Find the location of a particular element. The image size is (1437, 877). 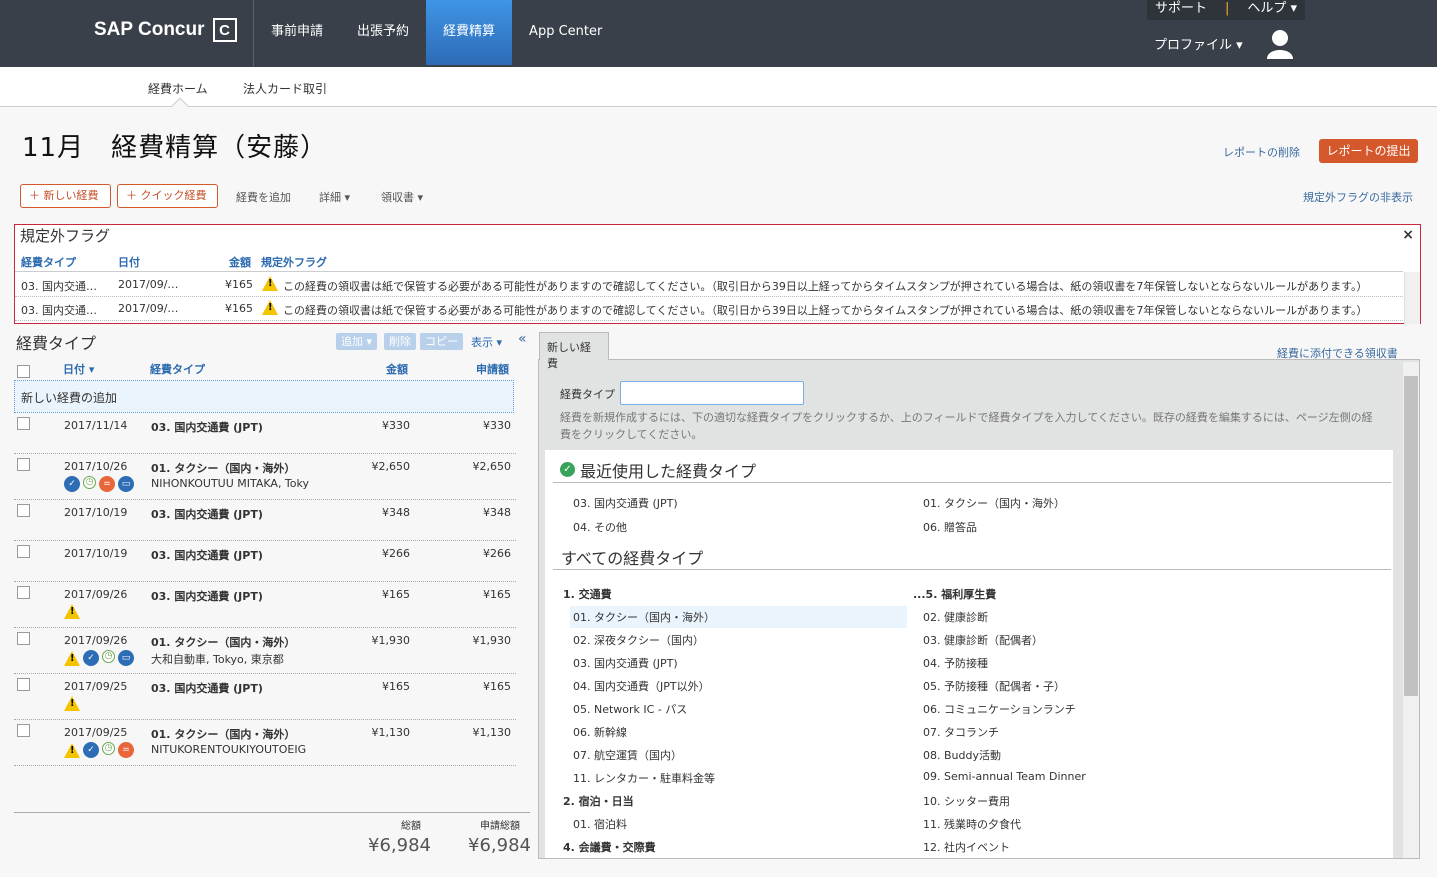

add-button: 追加 ▾ is located at coordinates (357, 341).